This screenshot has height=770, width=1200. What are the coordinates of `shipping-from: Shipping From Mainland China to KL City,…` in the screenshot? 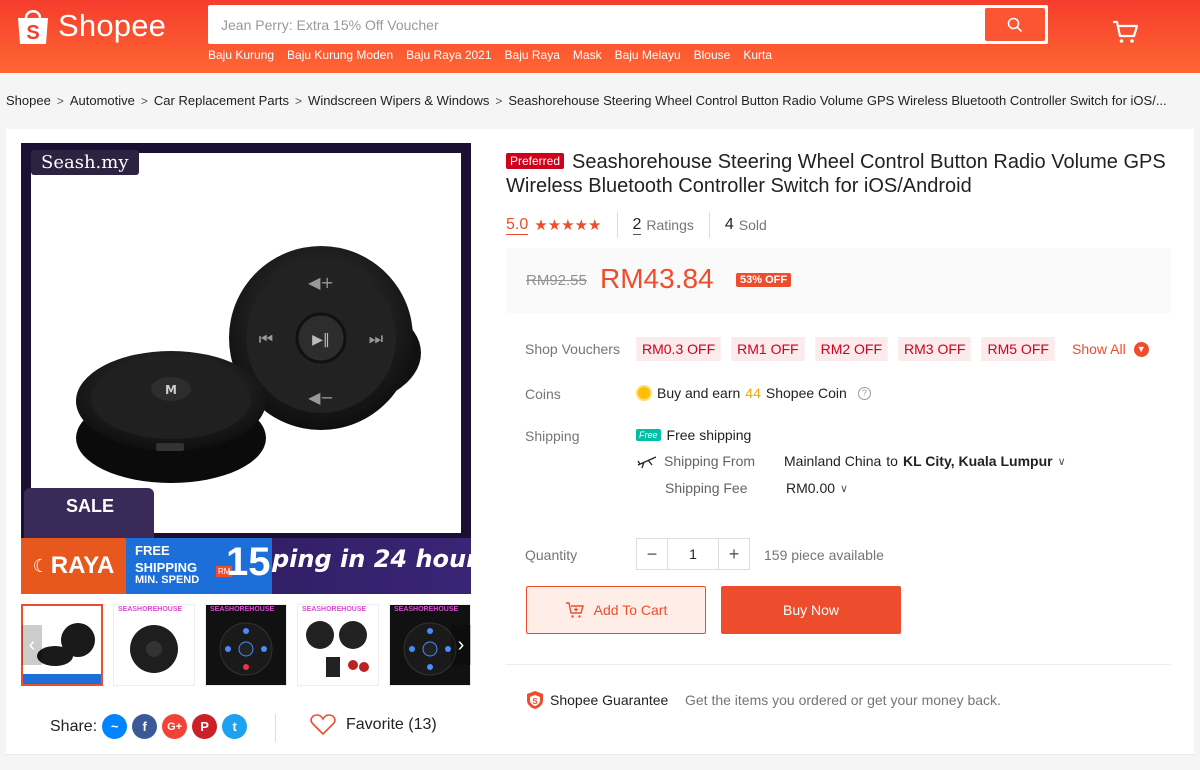 It's located at (851, 461).